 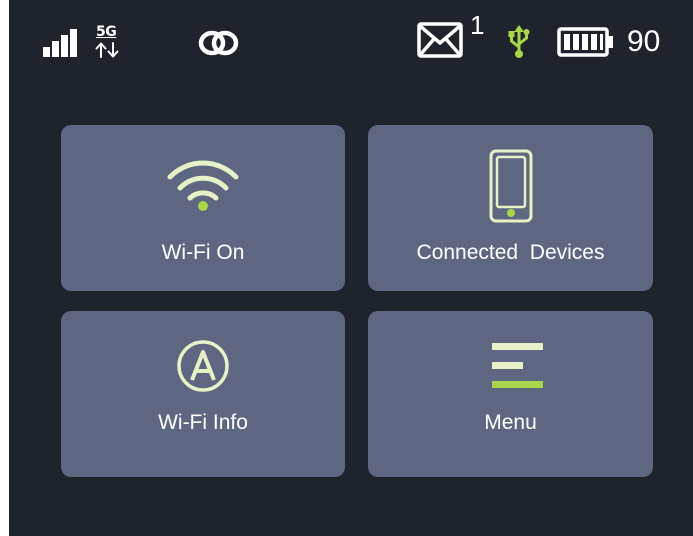 I want to click on wifi-info-tile: Wi-Fi Info, so click(x=203, y=394).